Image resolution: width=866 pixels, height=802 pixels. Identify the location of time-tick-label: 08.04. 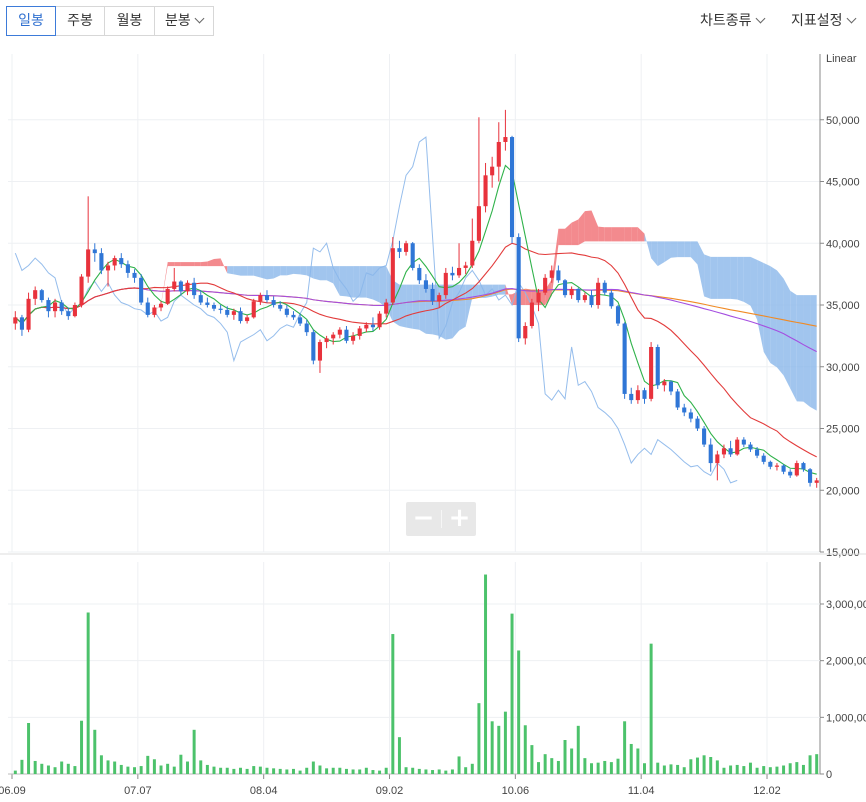
(264, 791).